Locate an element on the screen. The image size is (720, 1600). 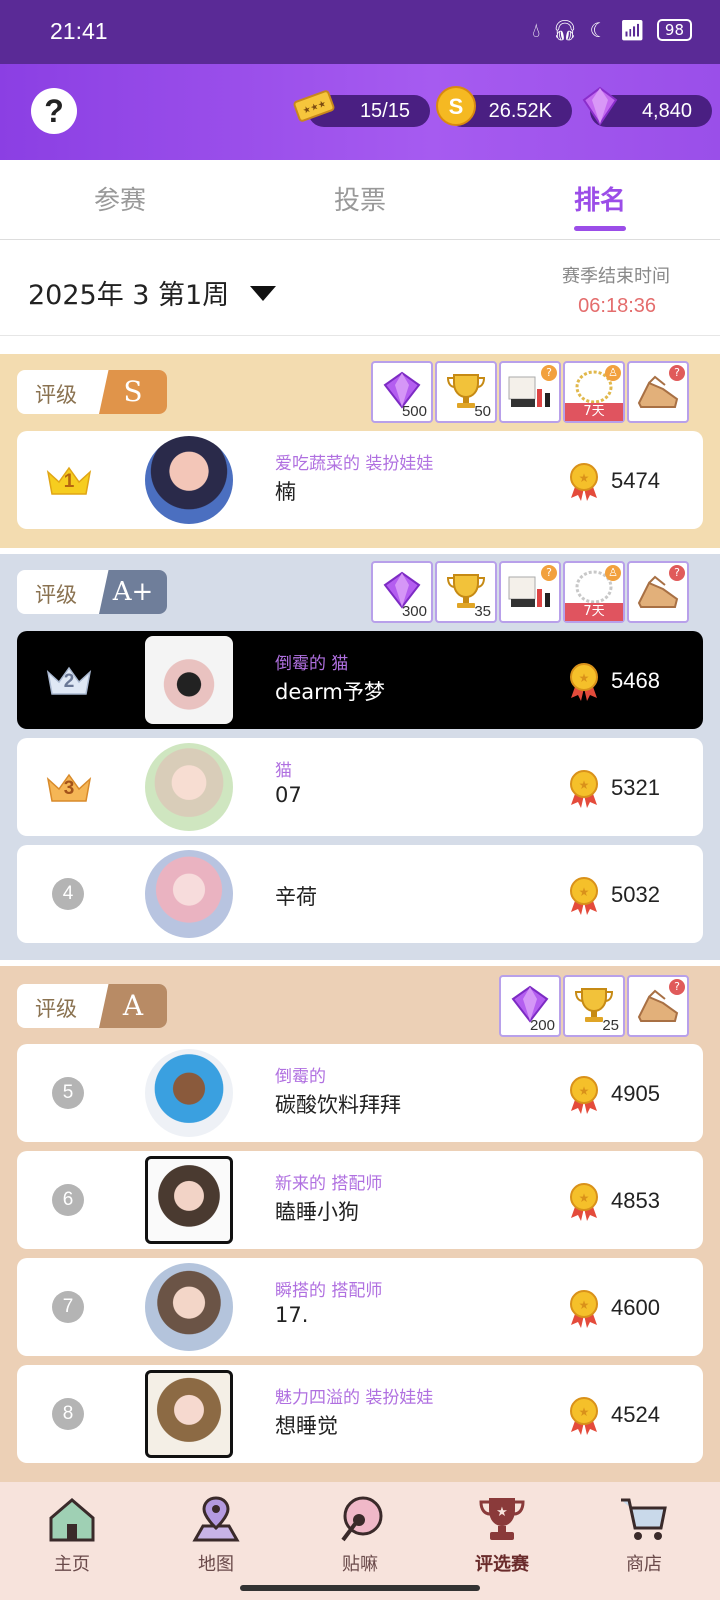
nav-home: 主页 is located at coordinates (72, 1534).